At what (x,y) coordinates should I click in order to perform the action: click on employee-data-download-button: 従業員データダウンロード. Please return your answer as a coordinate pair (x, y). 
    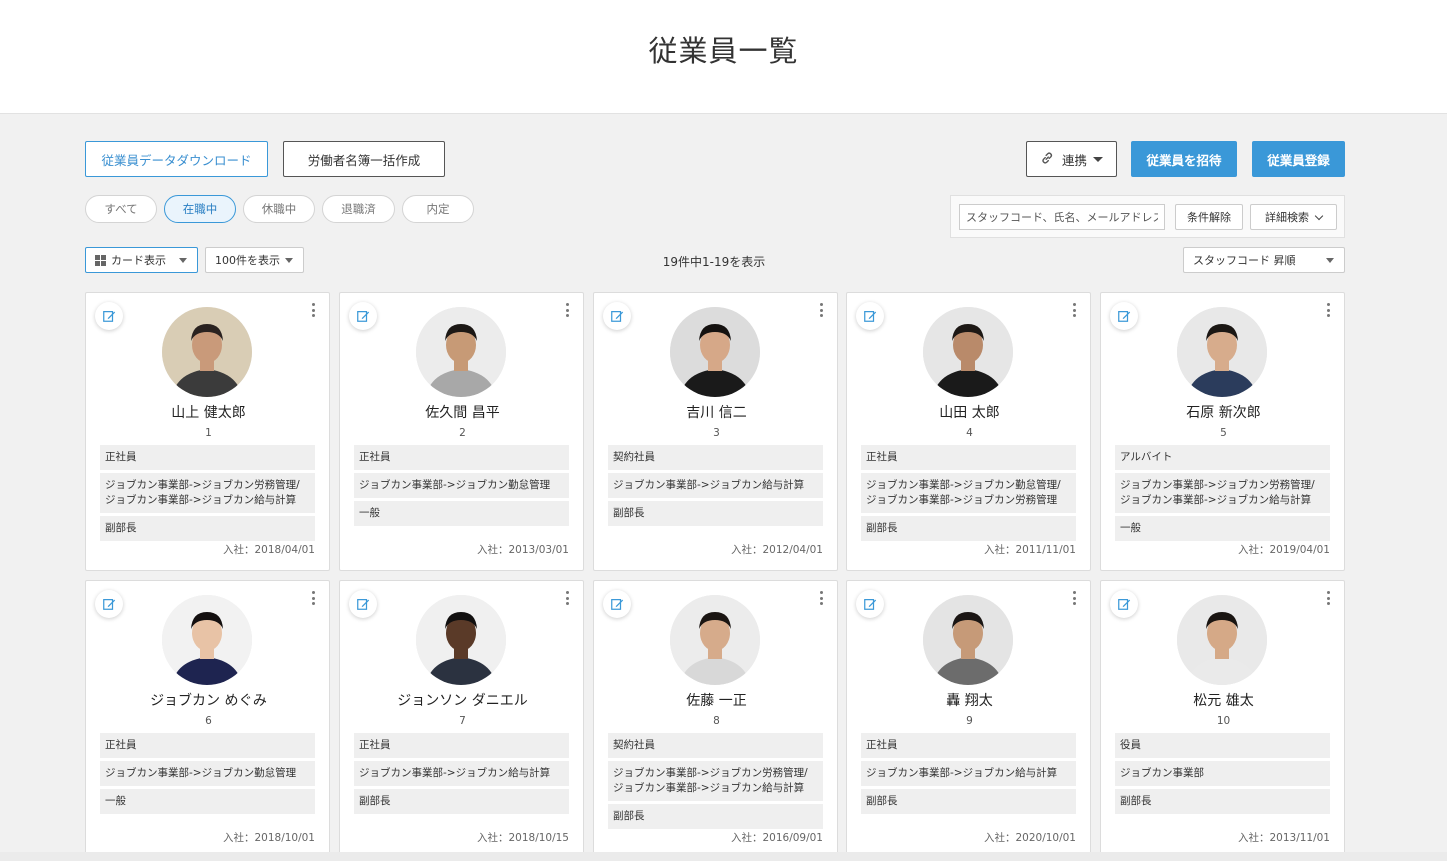
    Looking at the image, I should click on (176, 159).